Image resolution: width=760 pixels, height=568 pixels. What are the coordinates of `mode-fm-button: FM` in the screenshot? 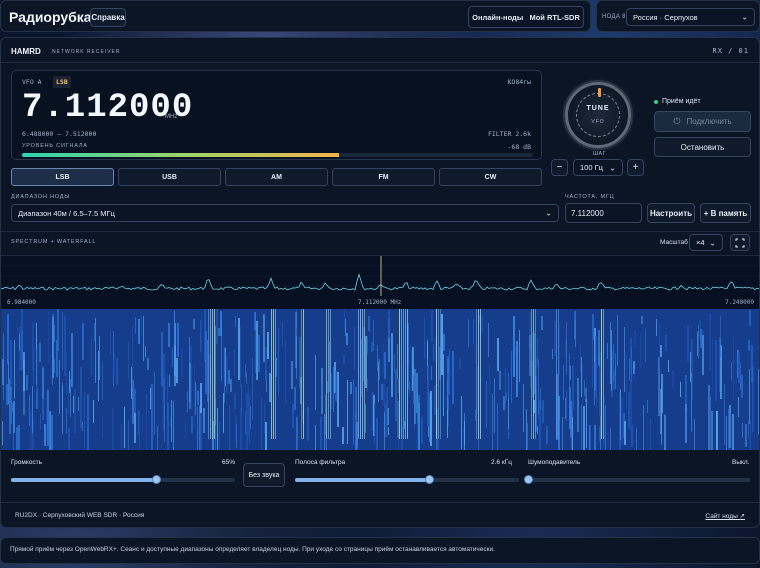 It's located at (383, 177).